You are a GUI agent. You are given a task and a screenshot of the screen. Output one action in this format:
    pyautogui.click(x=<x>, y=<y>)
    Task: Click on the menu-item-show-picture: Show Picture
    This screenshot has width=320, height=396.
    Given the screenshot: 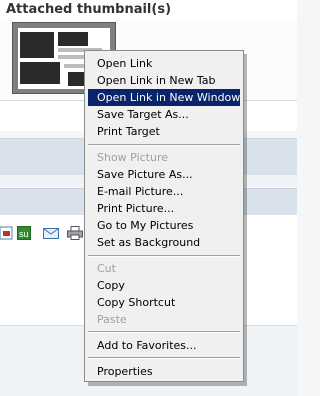 What is the action you would take?
    pyautogui.click(x=133, y=157)
    